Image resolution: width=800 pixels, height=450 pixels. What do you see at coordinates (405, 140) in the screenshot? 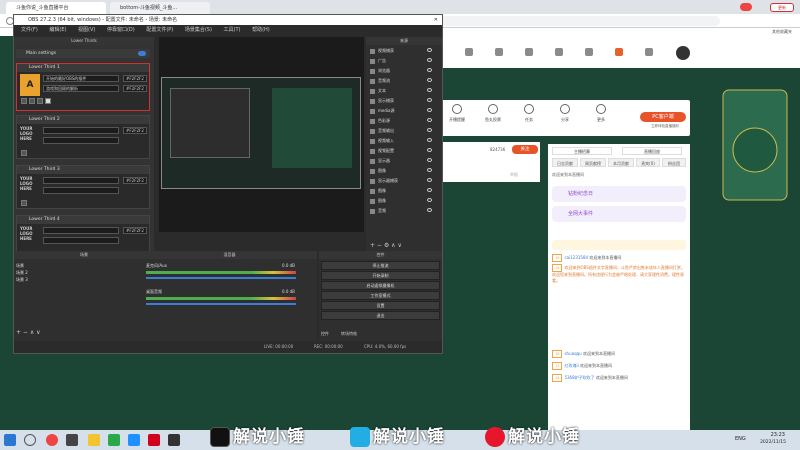
I see `source-item: 视频输入` at bounding box center [405, 140].